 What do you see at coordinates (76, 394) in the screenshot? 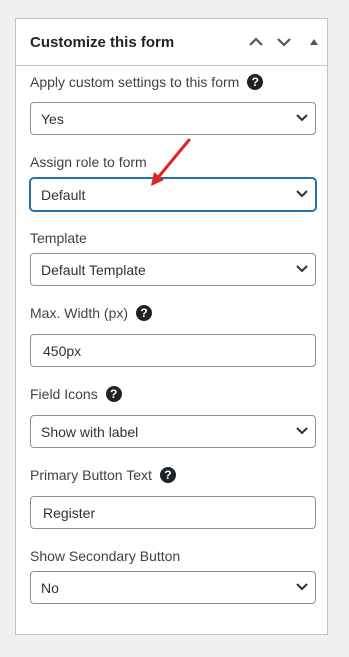
I see `field-icons-label: Field Icons ?` at bounding box center [76, 394].